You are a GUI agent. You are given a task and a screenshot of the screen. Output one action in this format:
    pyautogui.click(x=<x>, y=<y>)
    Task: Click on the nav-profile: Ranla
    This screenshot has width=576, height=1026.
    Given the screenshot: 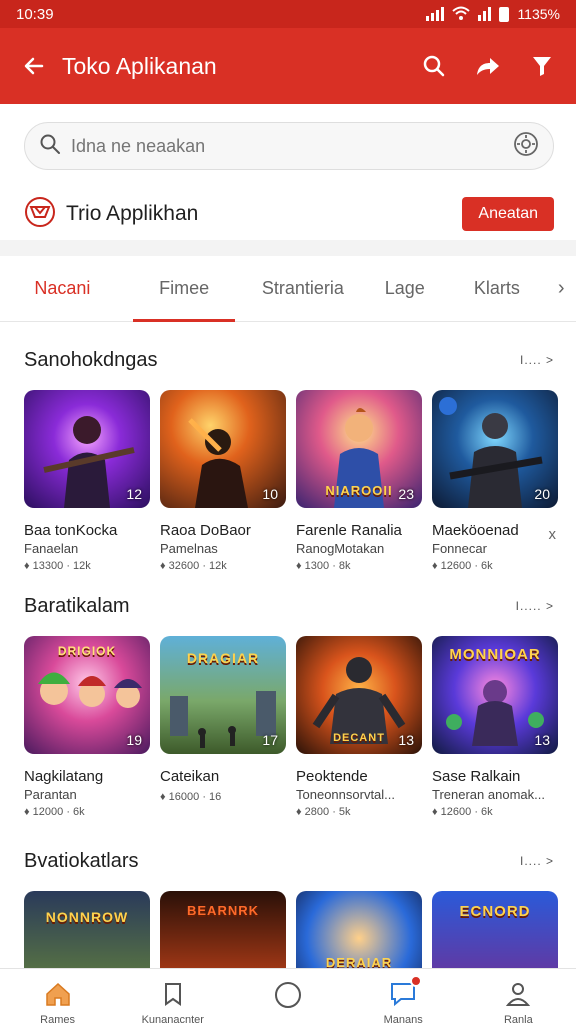 What is the action you would take?
    pyautogui.click(x=518, y=997)
    